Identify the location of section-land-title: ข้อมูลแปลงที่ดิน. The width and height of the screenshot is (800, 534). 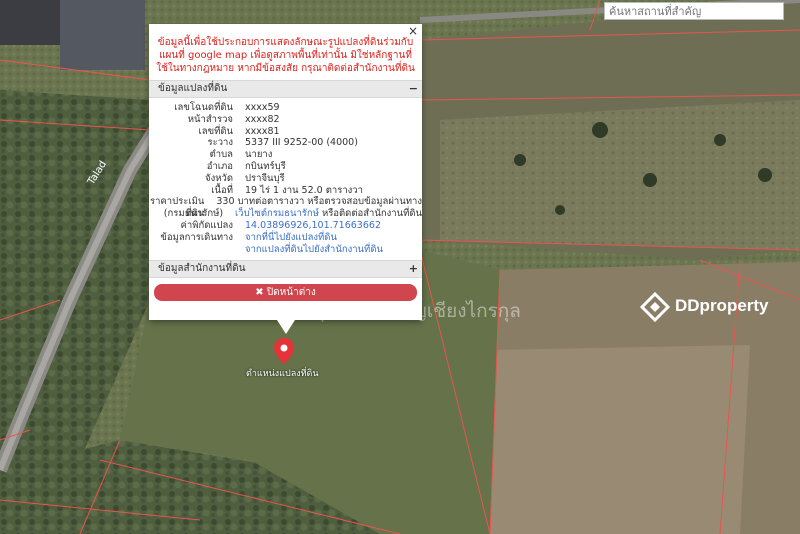
(193, 88).